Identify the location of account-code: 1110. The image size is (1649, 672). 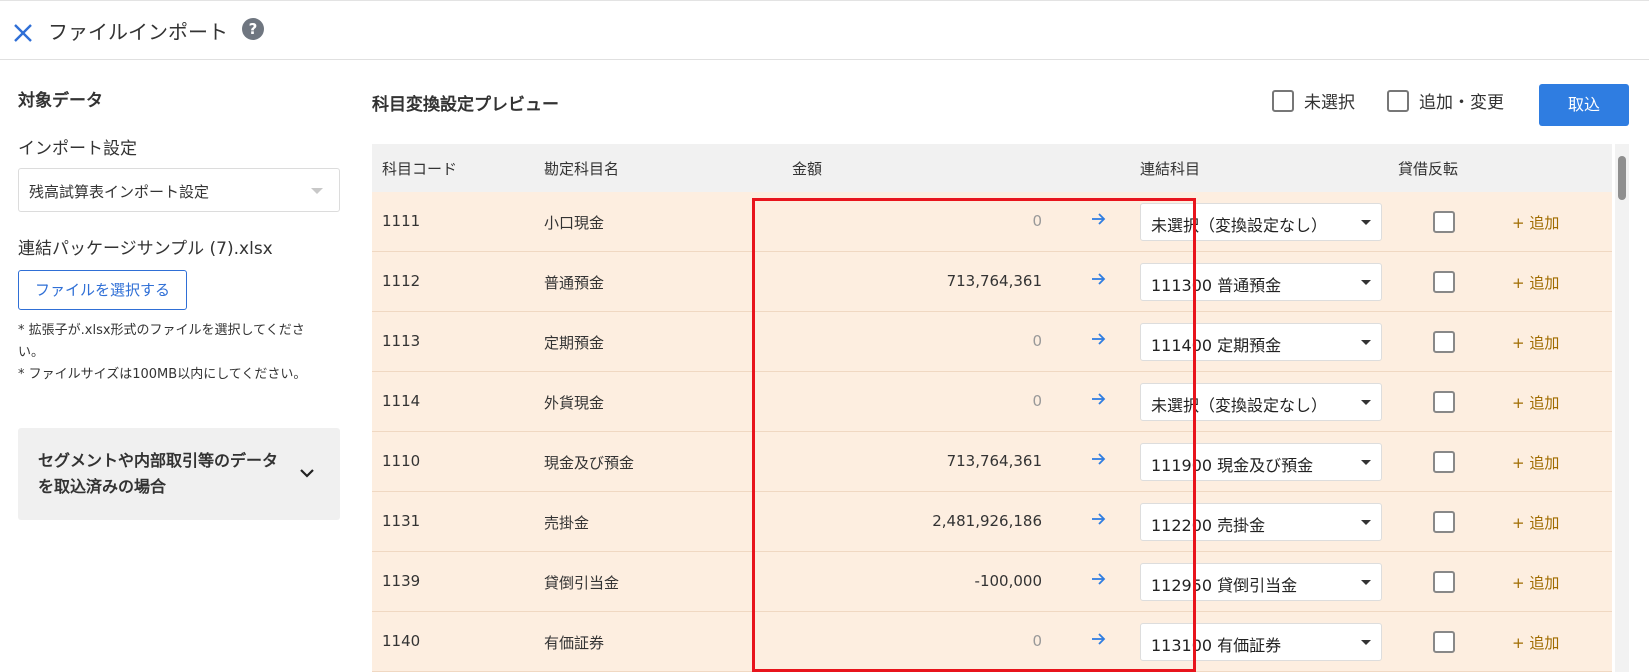
(401, 461).